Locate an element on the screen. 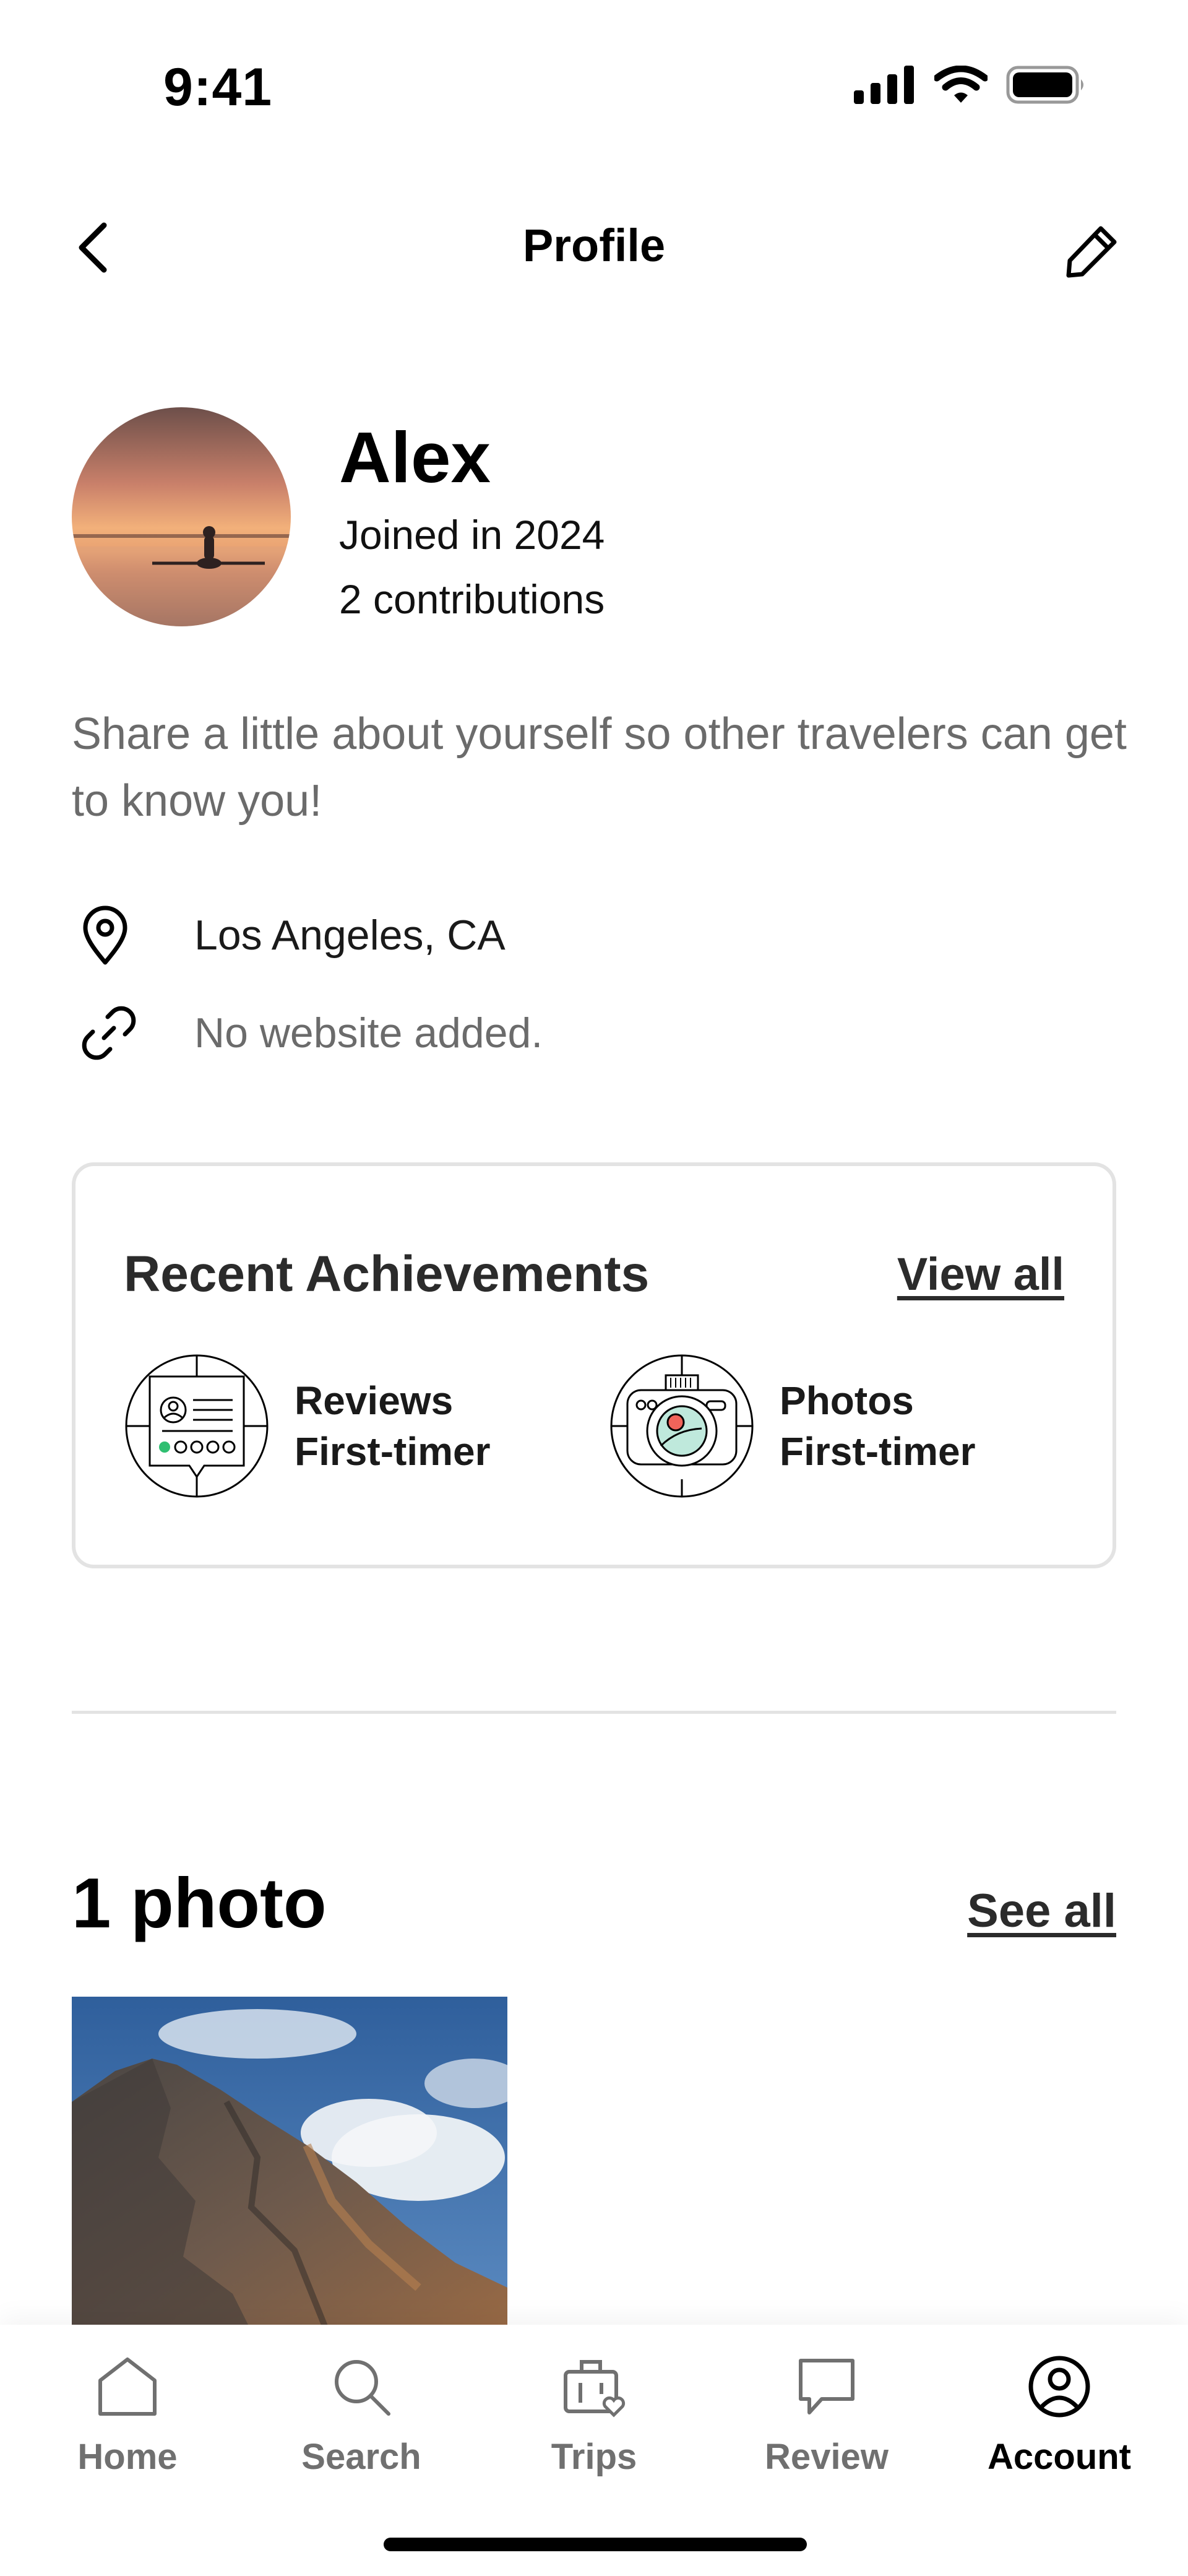 The image size is (1188, 2576). tab-search: Search is located at coordinates (361, 2423).